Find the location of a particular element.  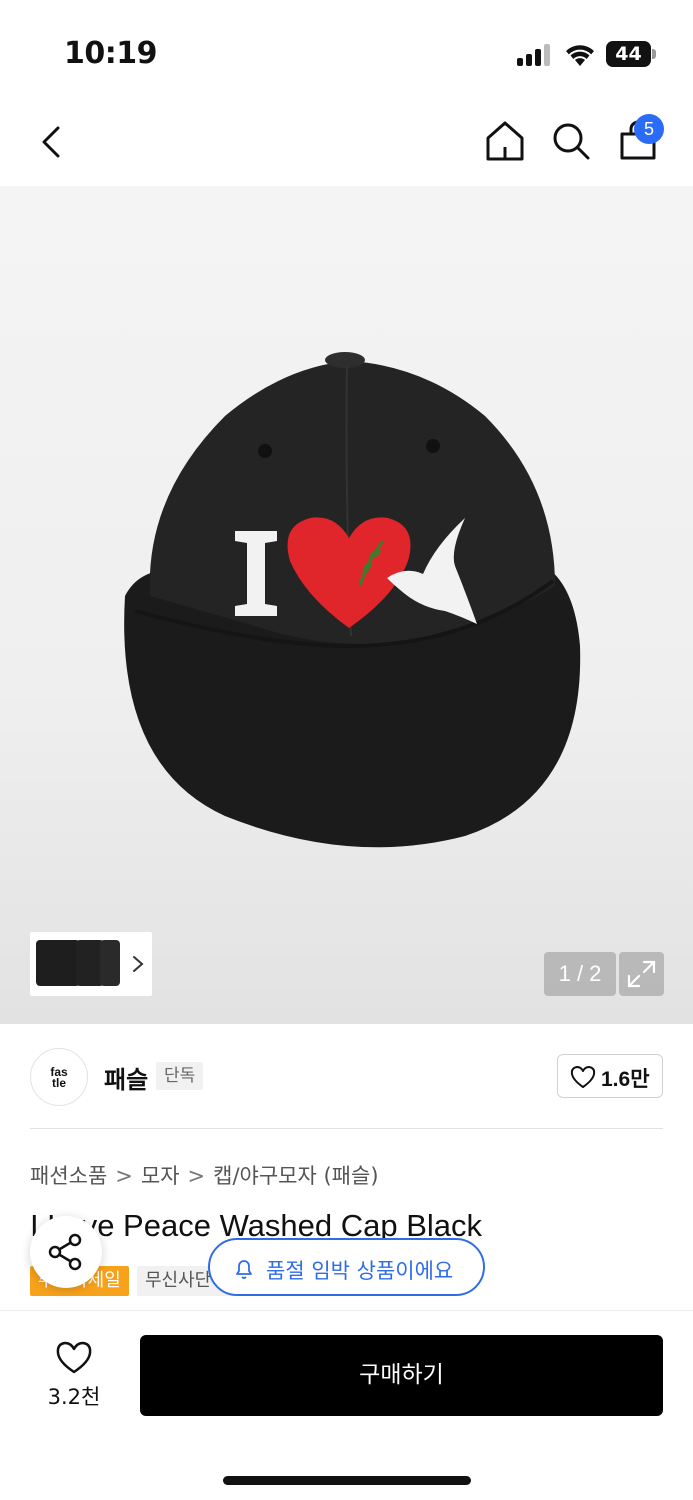

low-stock-toast: 품절 임박 상품이에요 is located at coordinates (346, 1267).